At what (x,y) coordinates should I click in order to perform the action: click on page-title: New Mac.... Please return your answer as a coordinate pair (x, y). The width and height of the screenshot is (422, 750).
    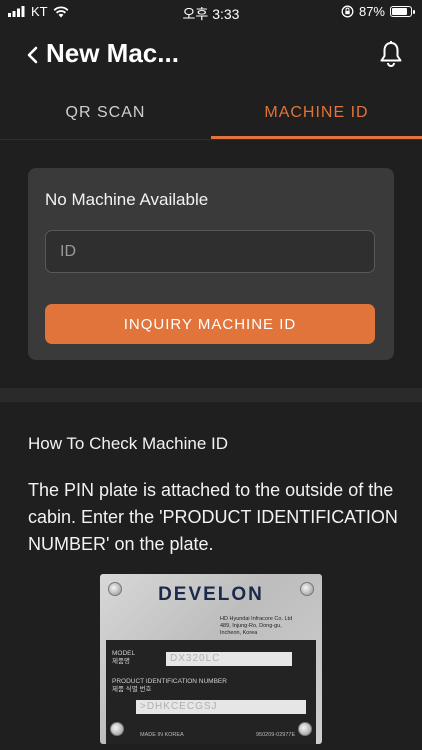
    Looking at the image, I should click on (112, 53).